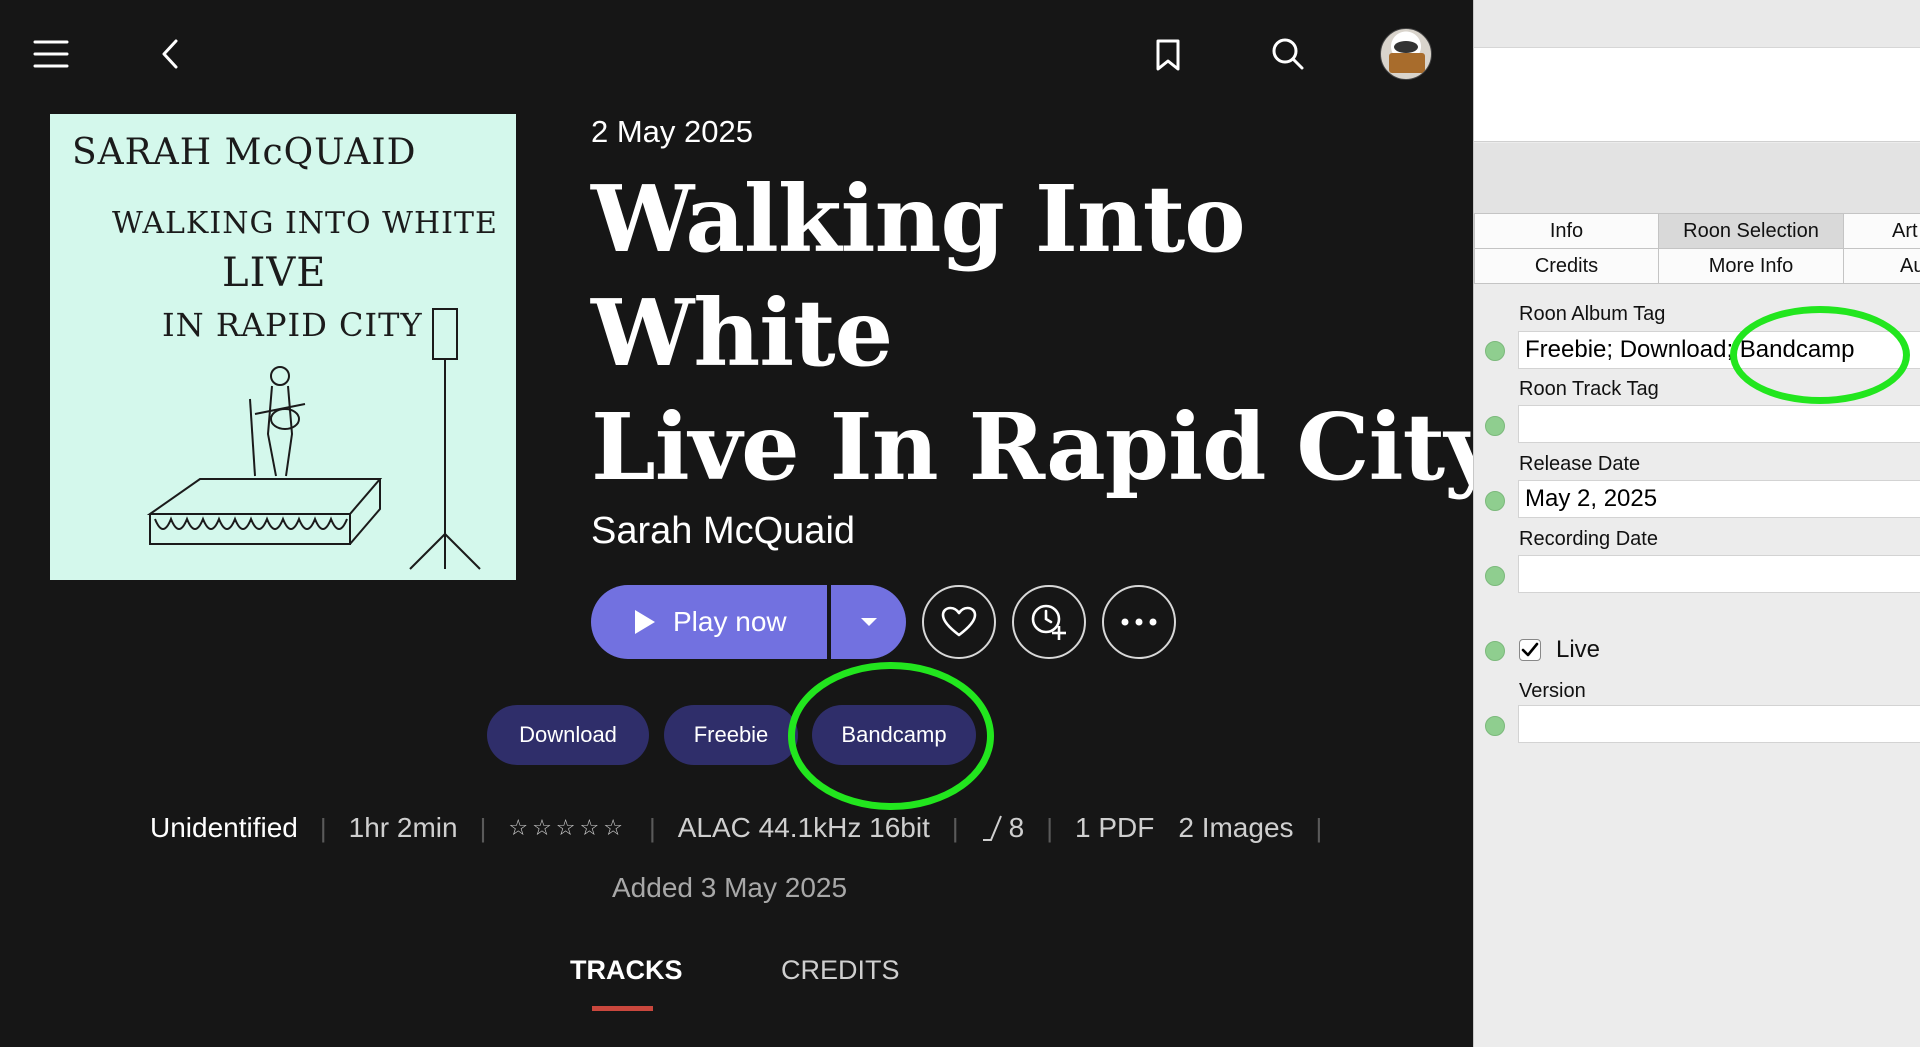 The height and width of the screenshot is (1047, 1920). Describe the element at coordinates (1719, 499) in the screenshot. I see `release-date-input: May 2, 2025` at that location.